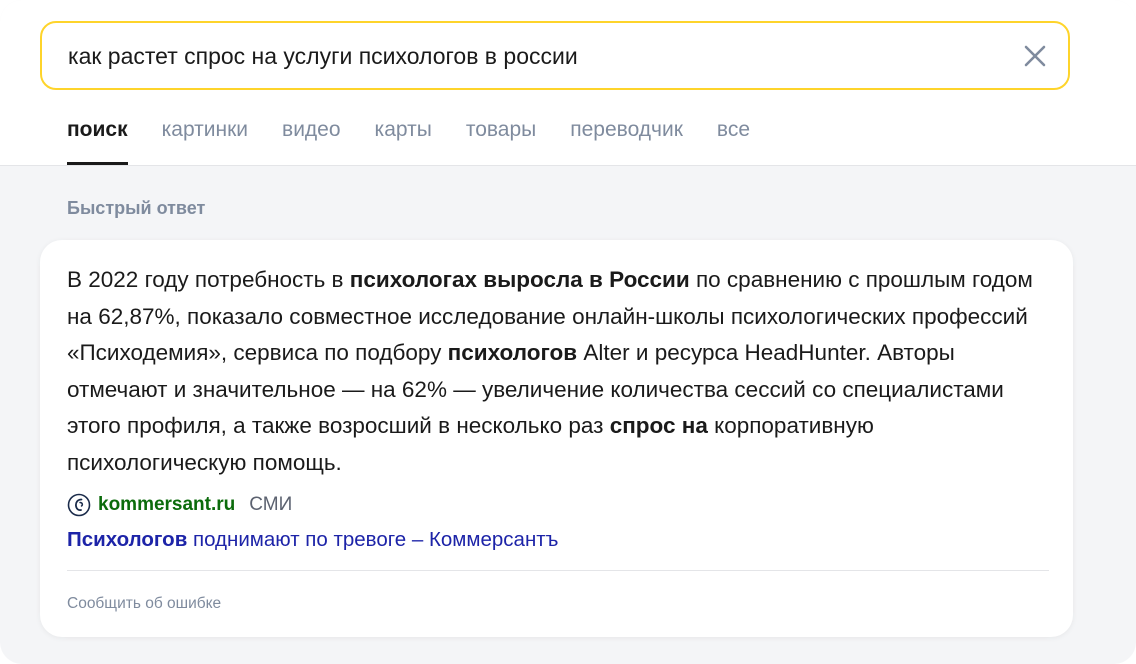 This screenshot has height=664, width=1136. Describe the element at coordinates (208, 279) in the screenshot. I see `answer-text-part: В 2022 году потребность в` at that location.